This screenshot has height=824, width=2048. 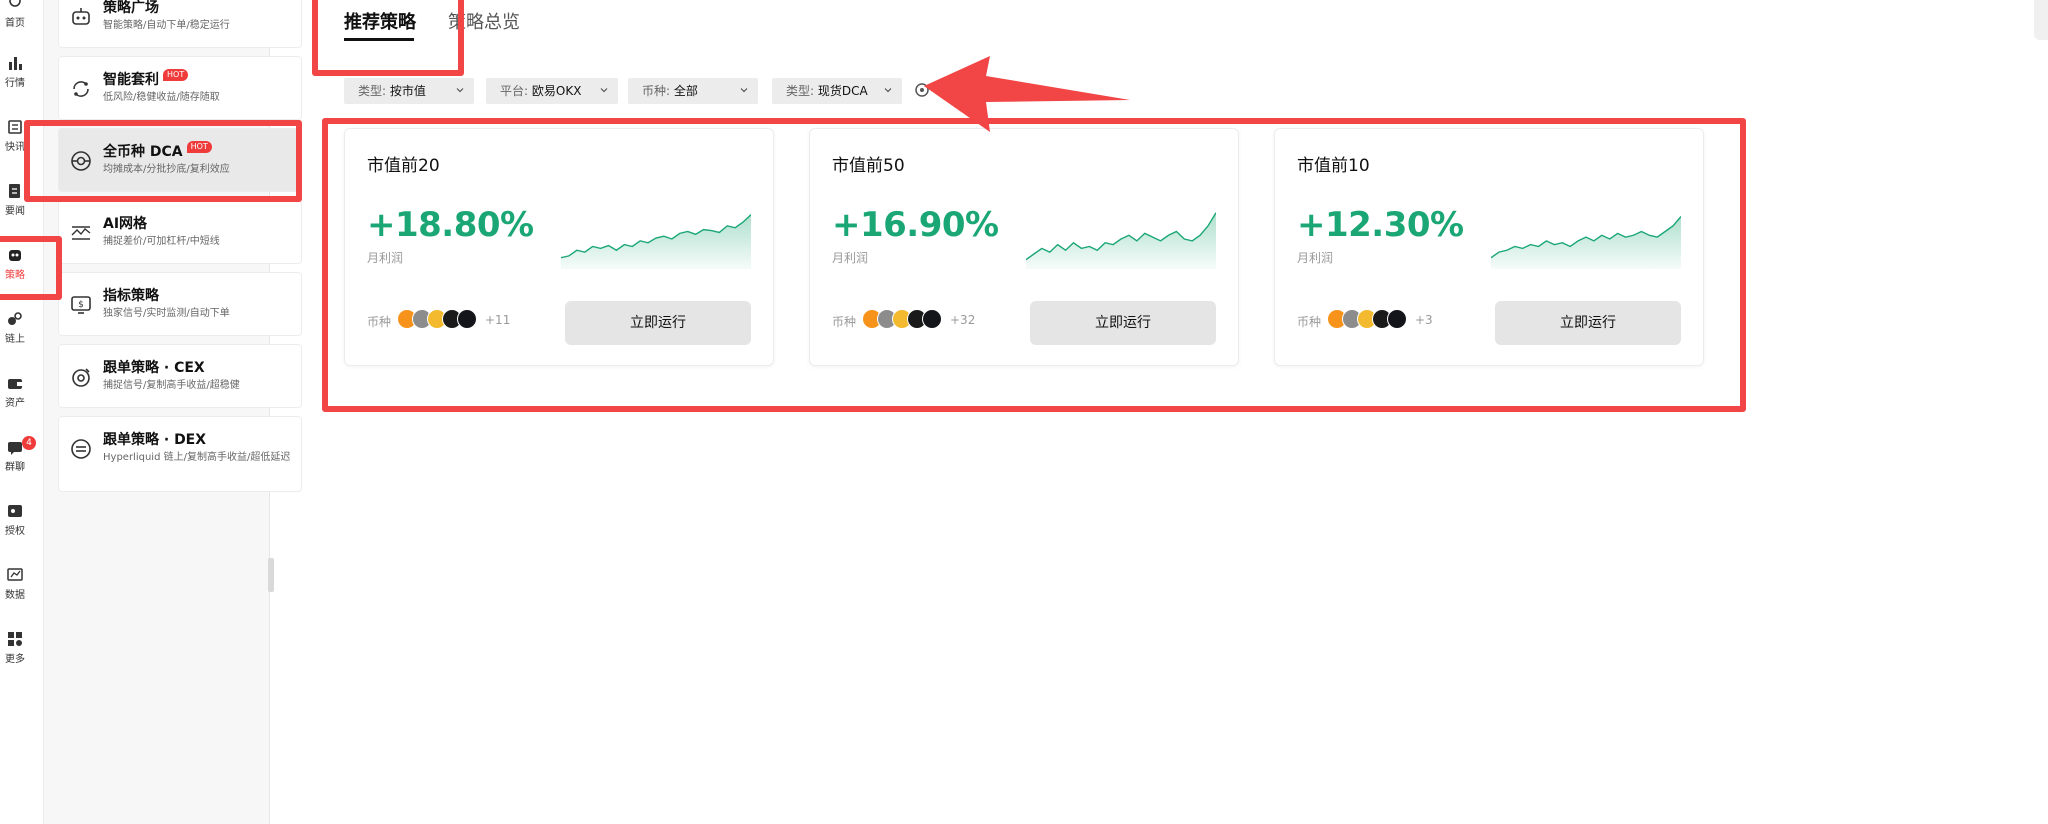 I want to click on rail-item-authorize: 授权, so click(x=15, y=519).